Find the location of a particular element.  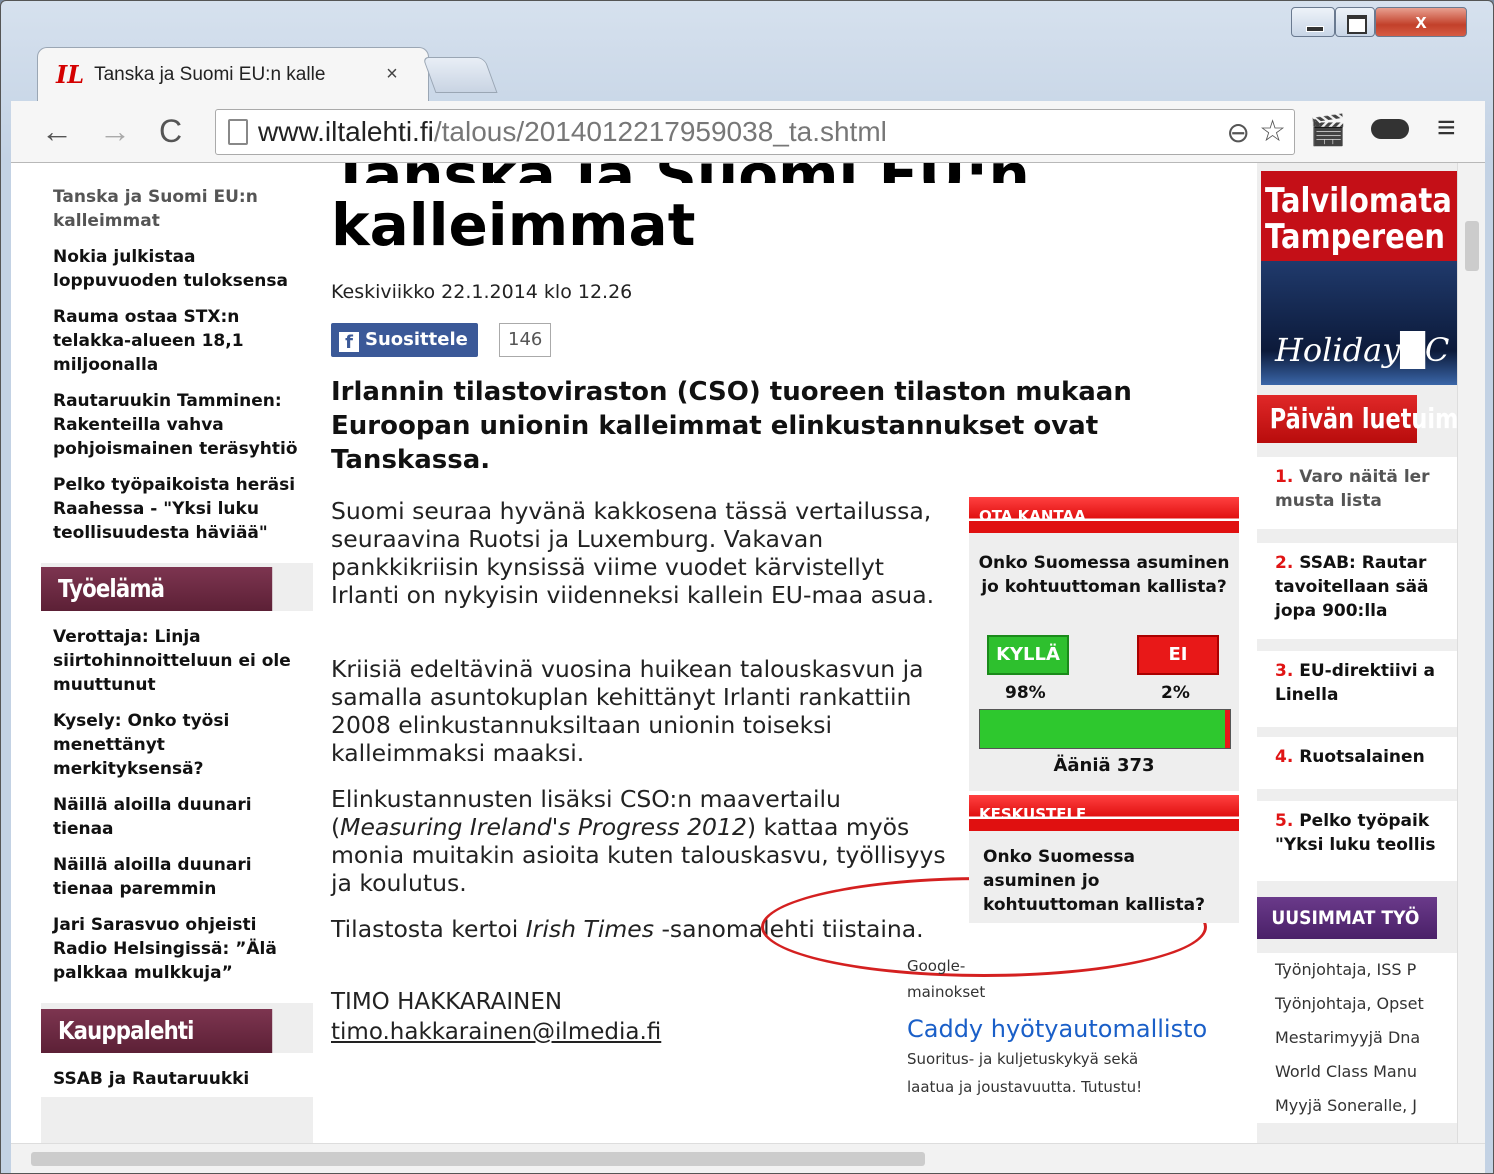

section-header-kauppalehti: Kauppalehti is located at coordinates (157, 1031).